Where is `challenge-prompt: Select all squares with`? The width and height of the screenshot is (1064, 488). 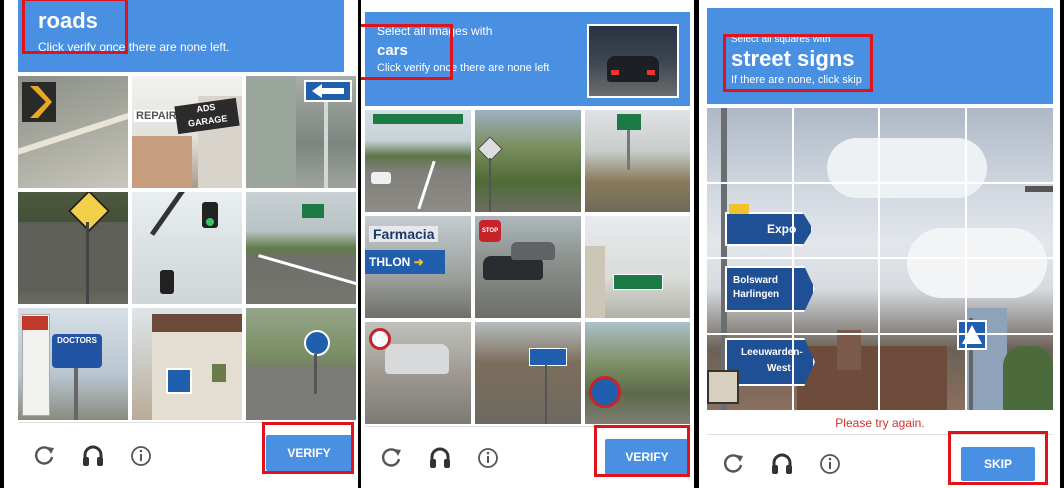 challenge-prompt: Select all squares with is located at coordinates (781, 39).